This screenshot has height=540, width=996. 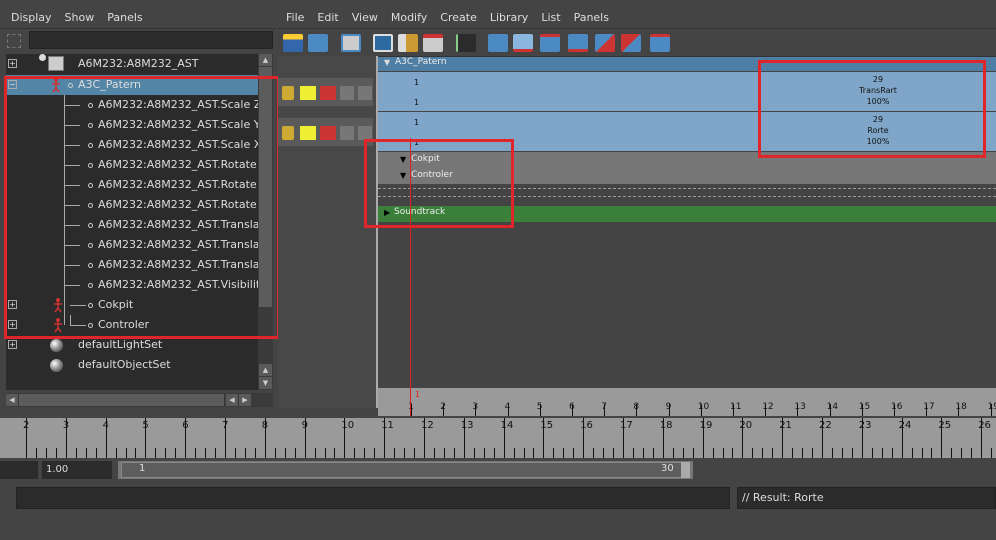 What do you see at coordinates (31, 17) in the screenshot?
I see `menu-display: Display` at bounding box center [31, 17].